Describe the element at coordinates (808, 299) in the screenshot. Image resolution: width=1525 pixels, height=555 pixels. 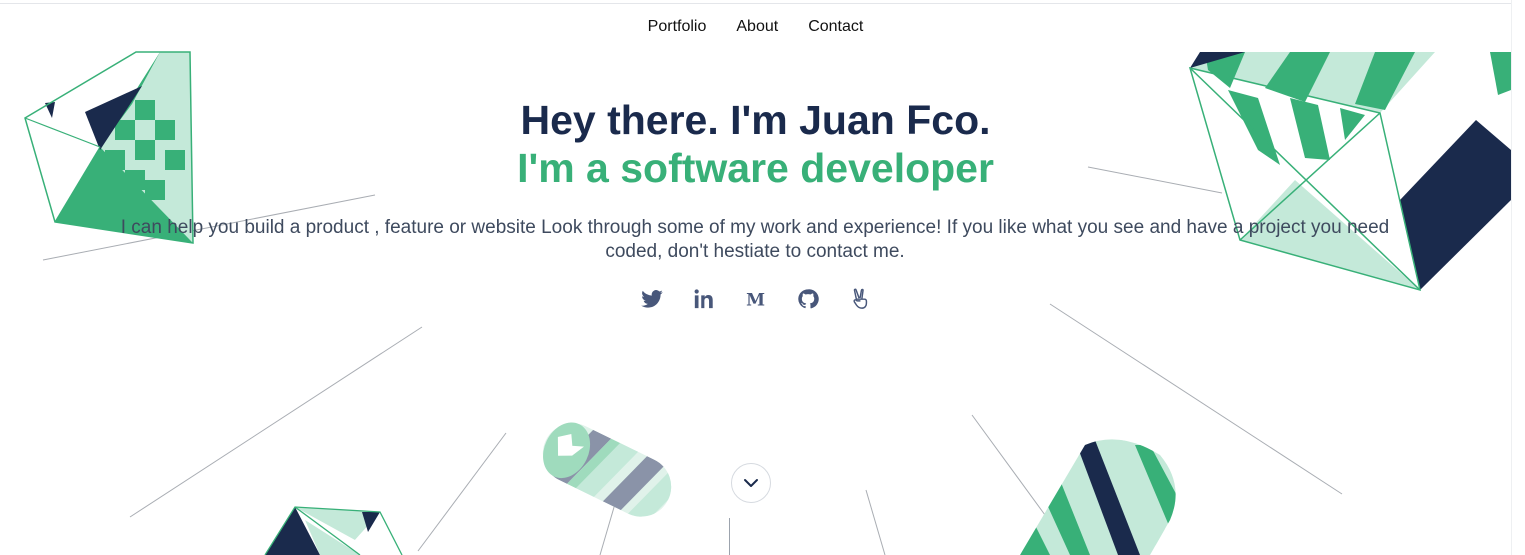
I see `github-icon` at that location.